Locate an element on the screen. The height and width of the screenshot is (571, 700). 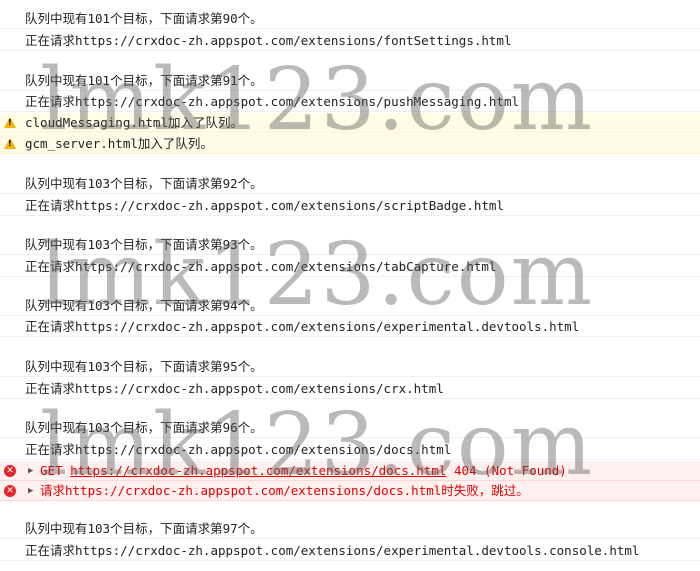
console-message: 队列中现有103个目标，下面请求第96个。 is located at coordinates (350, 428).